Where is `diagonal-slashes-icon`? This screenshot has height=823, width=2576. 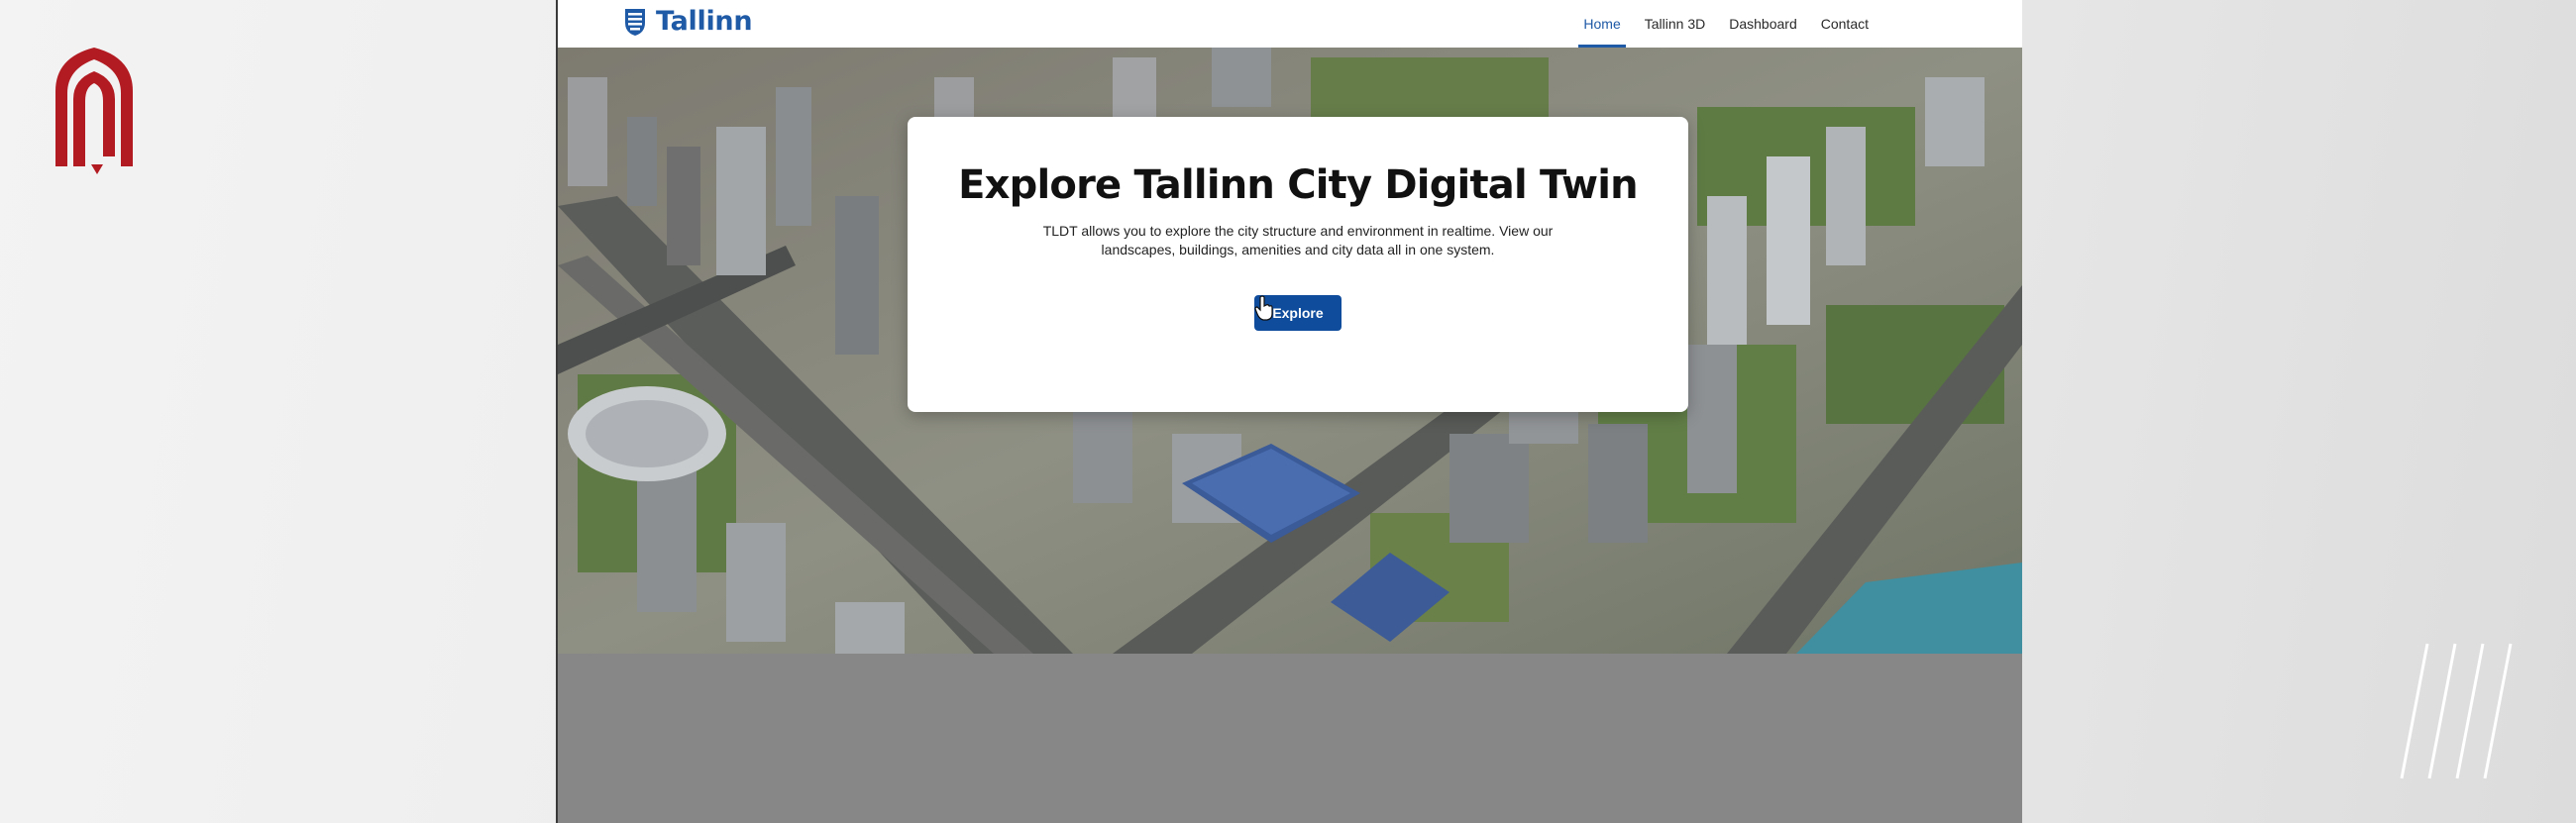 diagonal-slashes-icon is located at coordinates (2456, 711).